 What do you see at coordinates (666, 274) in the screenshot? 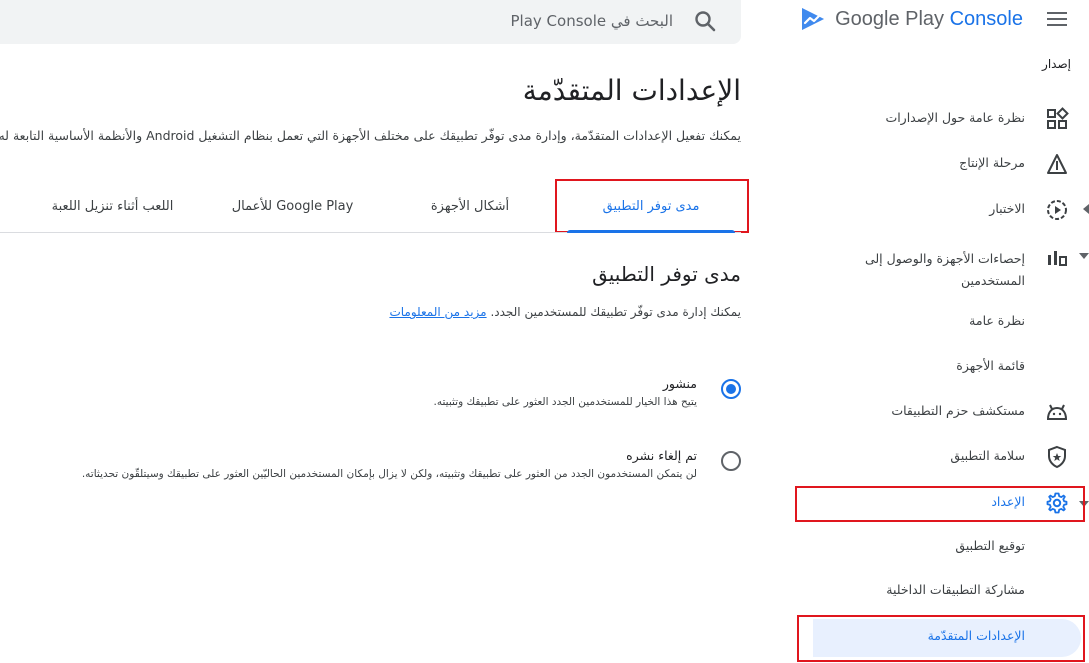
I see `section-title: مدى توفر التطبيق` at bounding box center [666, 274].